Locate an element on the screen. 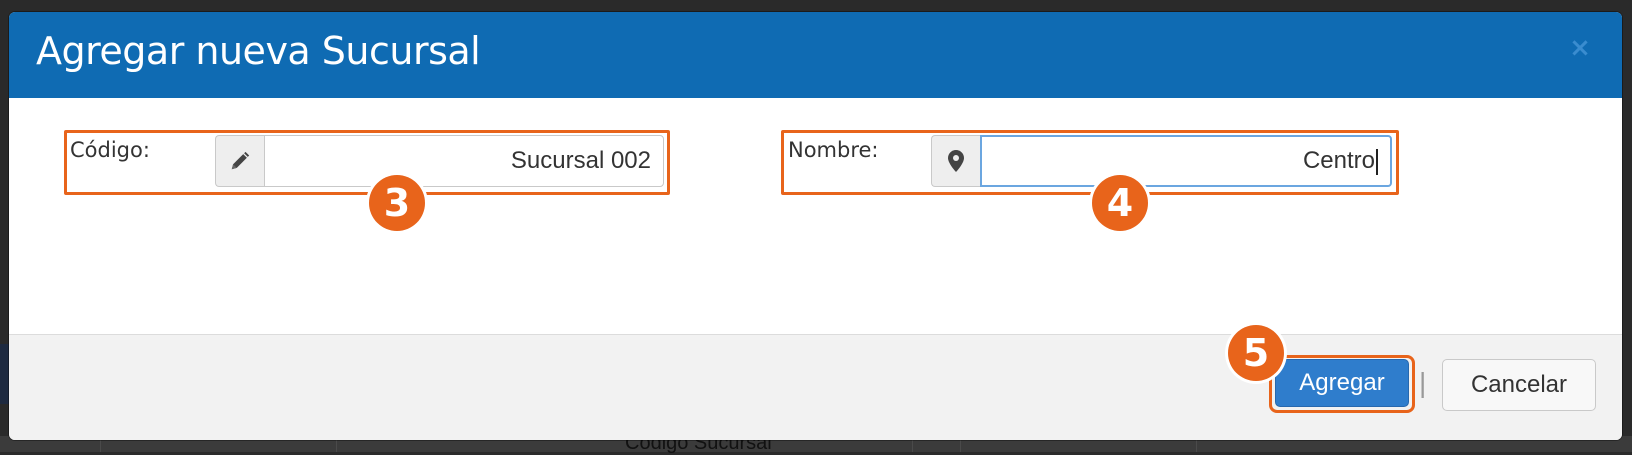  nombre-input: Centro is located at coordinates (1186, 161).